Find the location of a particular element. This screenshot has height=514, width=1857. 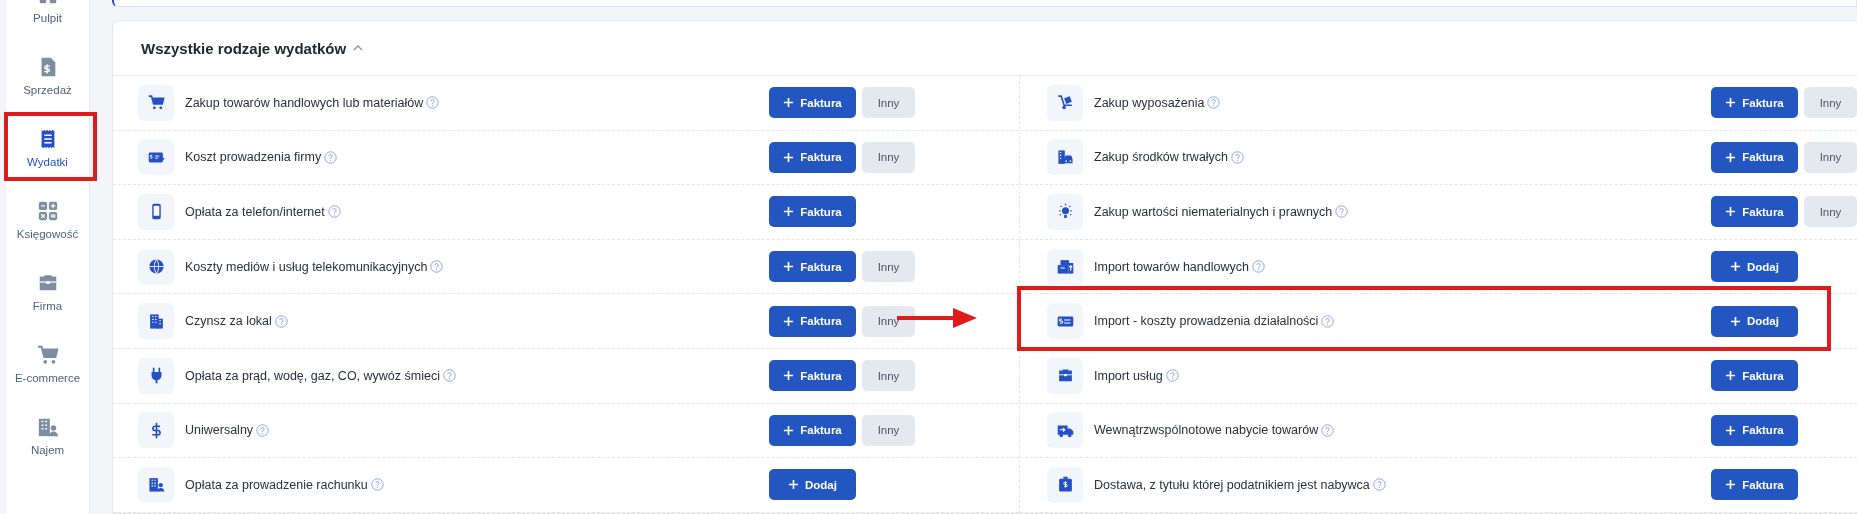

category-label: Zakup wyposażenia is located at coordinates (1149, 102).